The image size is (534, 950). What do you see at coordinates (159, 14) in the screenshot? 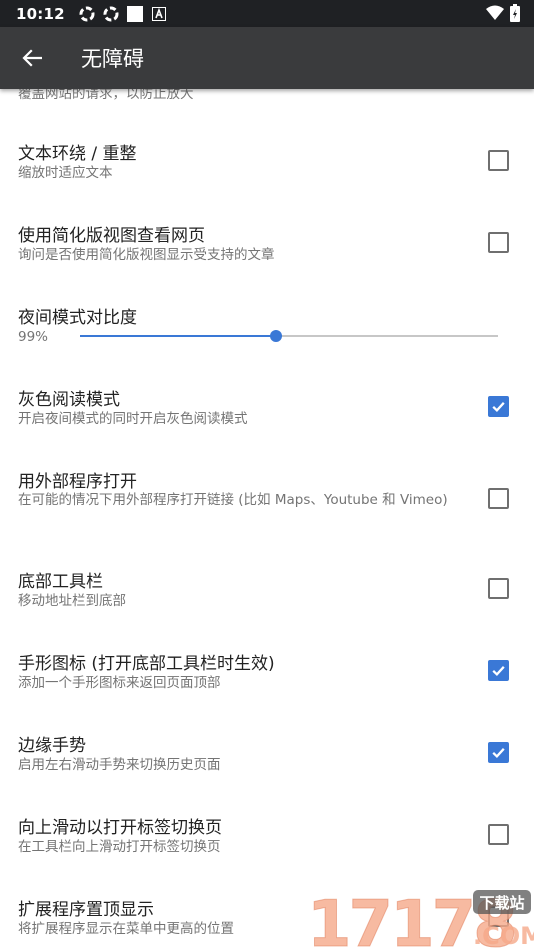
I see `app-a-icon` at bounding box center [159, 14].